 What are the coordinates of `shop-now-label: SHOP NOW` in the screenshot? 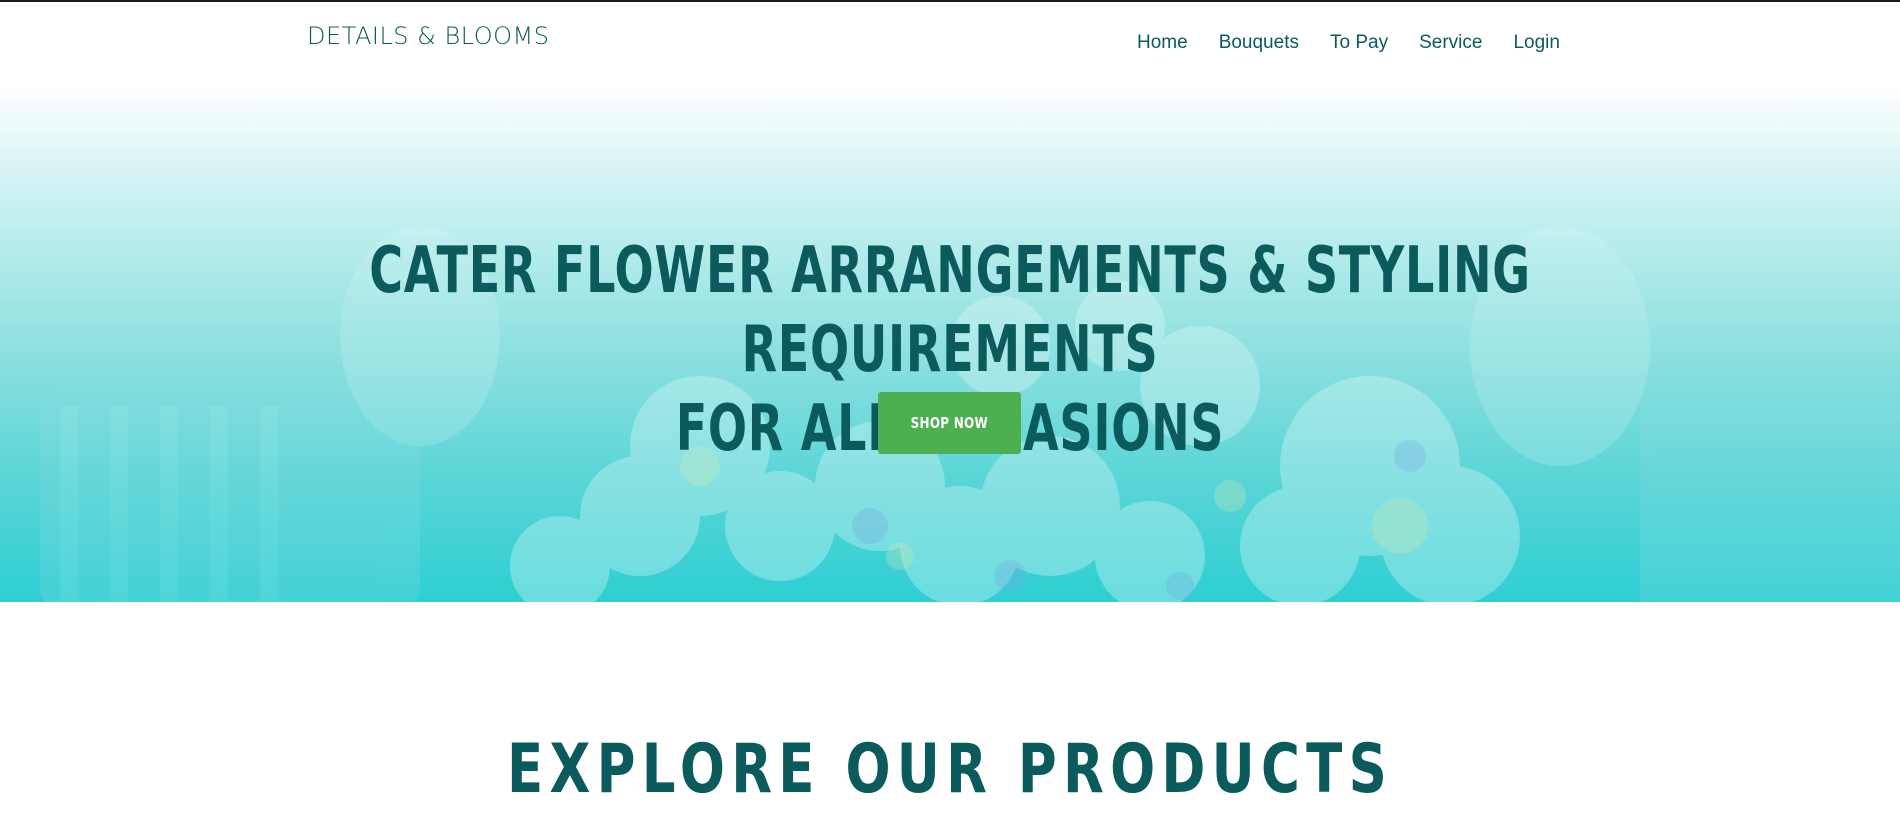 It's located at (949, 423).